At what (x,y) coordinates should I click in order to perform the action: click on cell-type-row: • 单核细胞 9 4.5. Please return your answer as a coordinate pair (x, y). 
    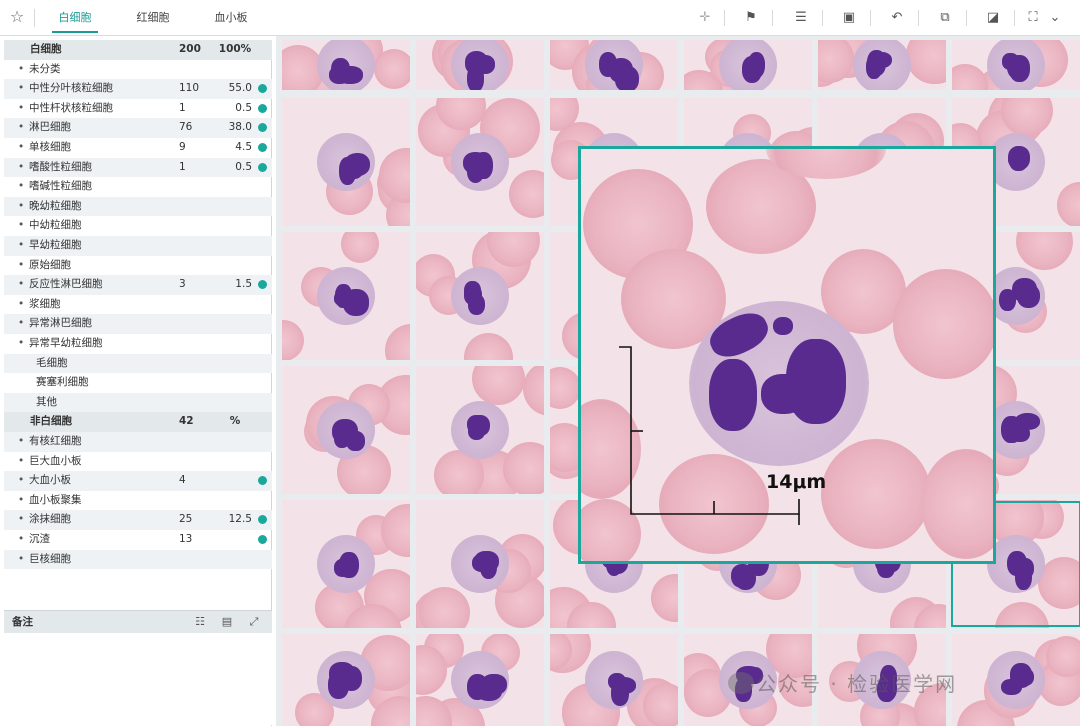
    Looking at the image, I should click on (138, 148).